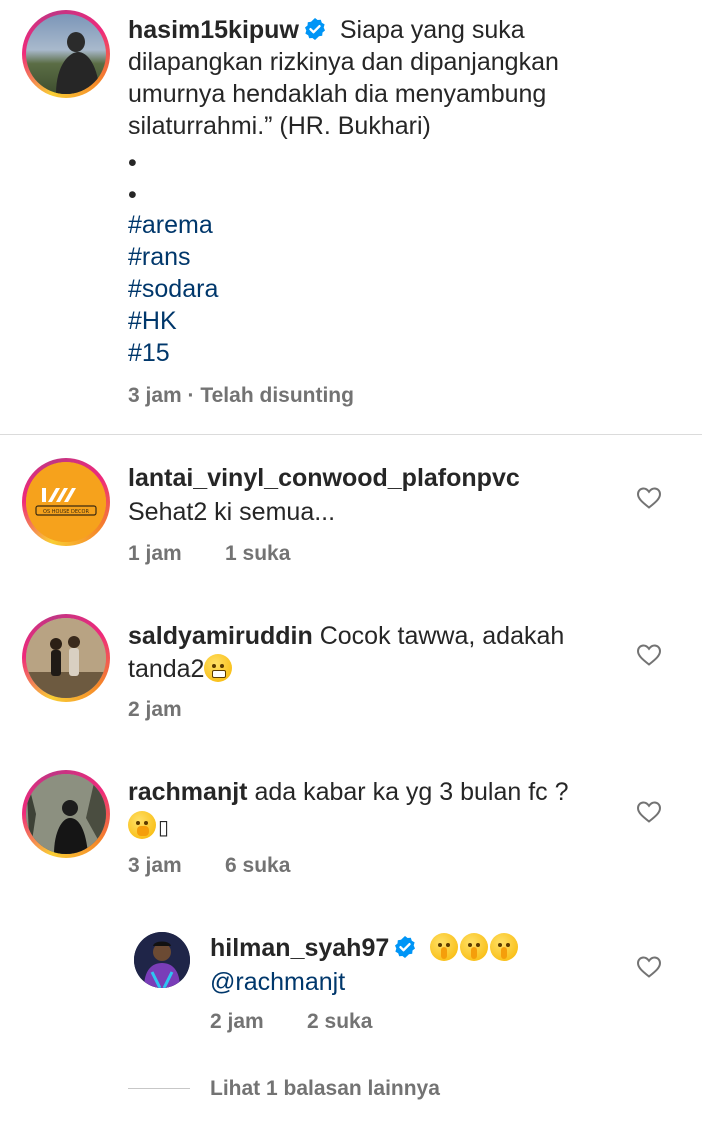  I want to click on comment-body: rachmanjt ada kabar ka yg 3 bulan fc ?, so click(348, 792).